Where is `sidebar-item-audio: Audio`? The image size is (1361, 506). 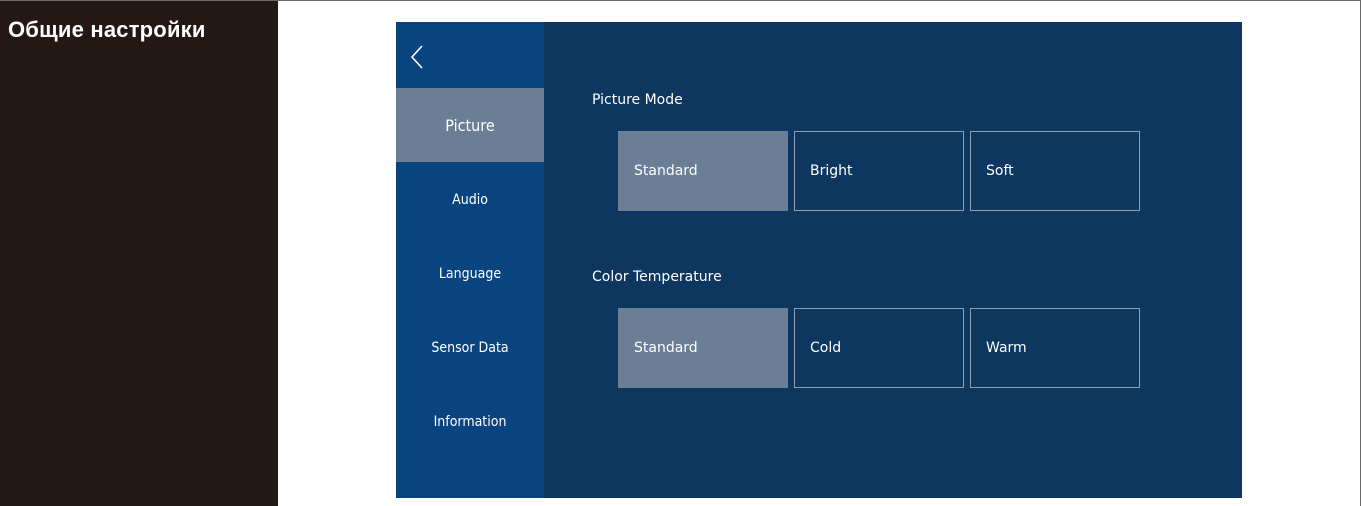
sidebar-item-audio: Audio is located at coordinates (470, 200).